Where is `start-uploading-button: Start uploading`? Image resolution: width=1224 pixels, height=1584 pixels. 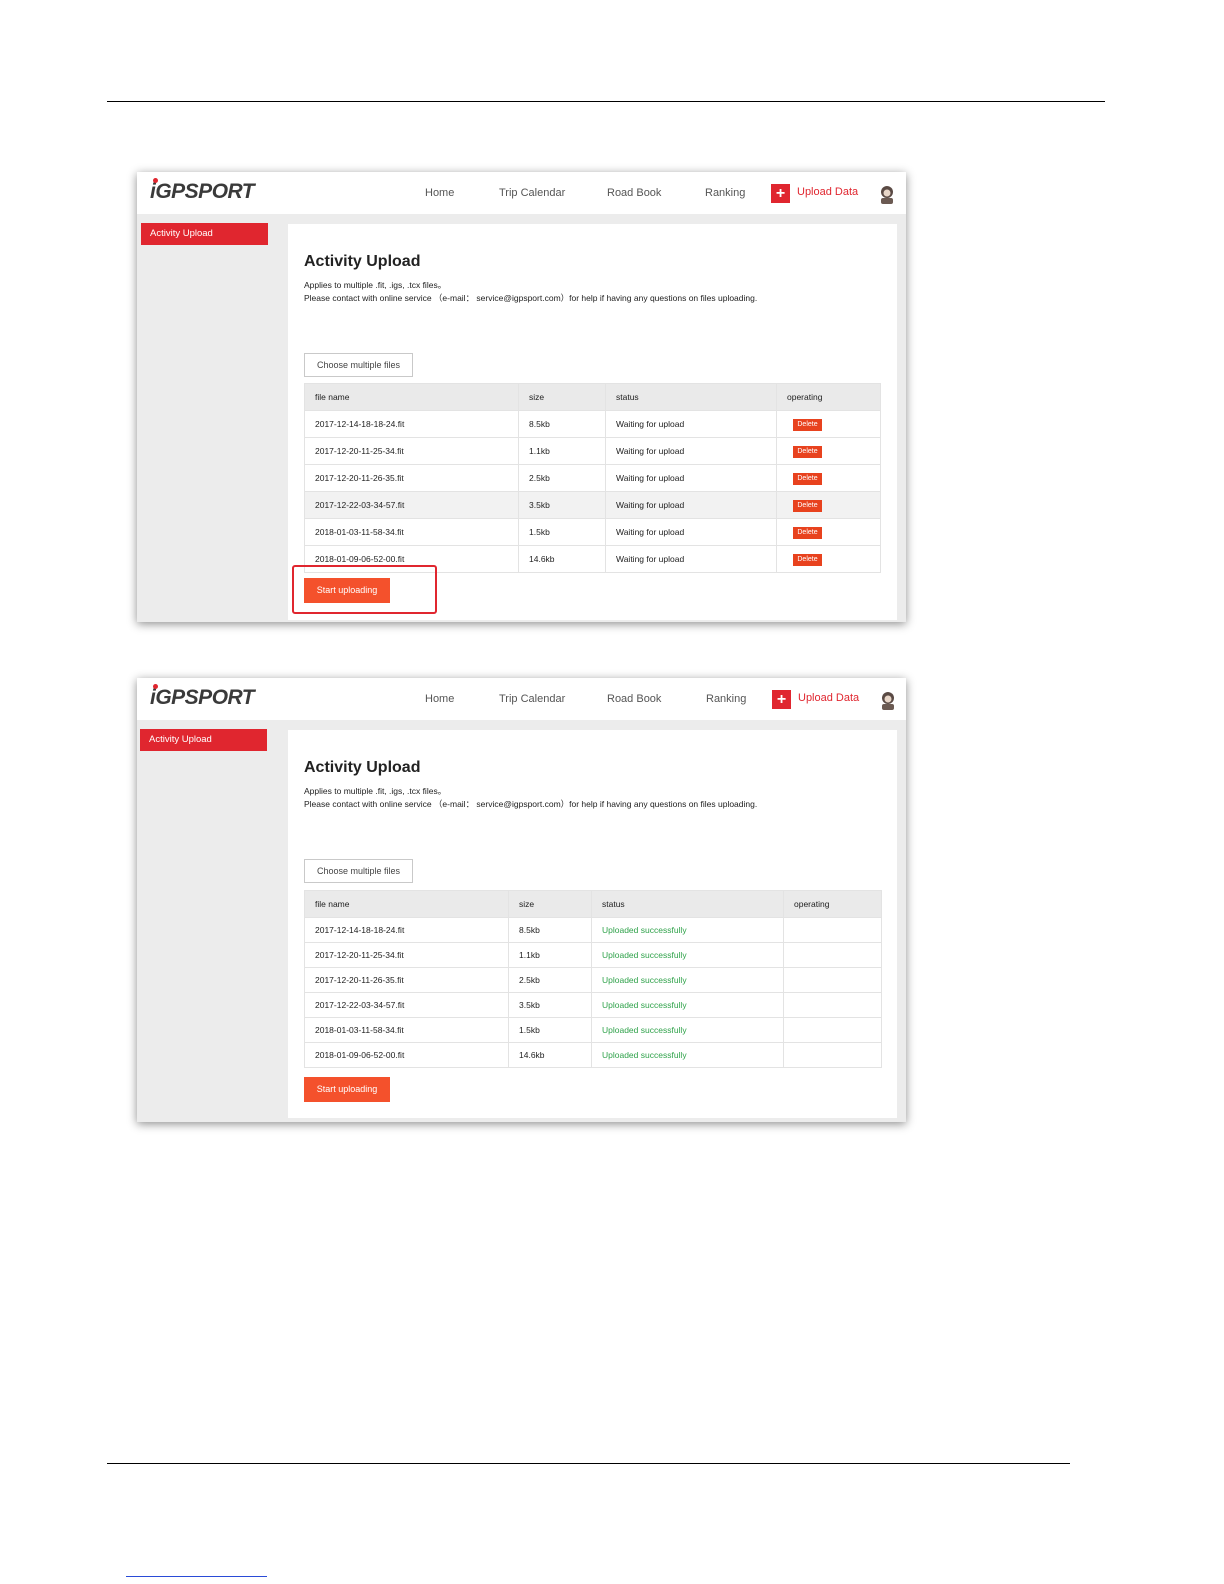
start-uploading-button: Start uploading is located at coordinates (347, 1089).